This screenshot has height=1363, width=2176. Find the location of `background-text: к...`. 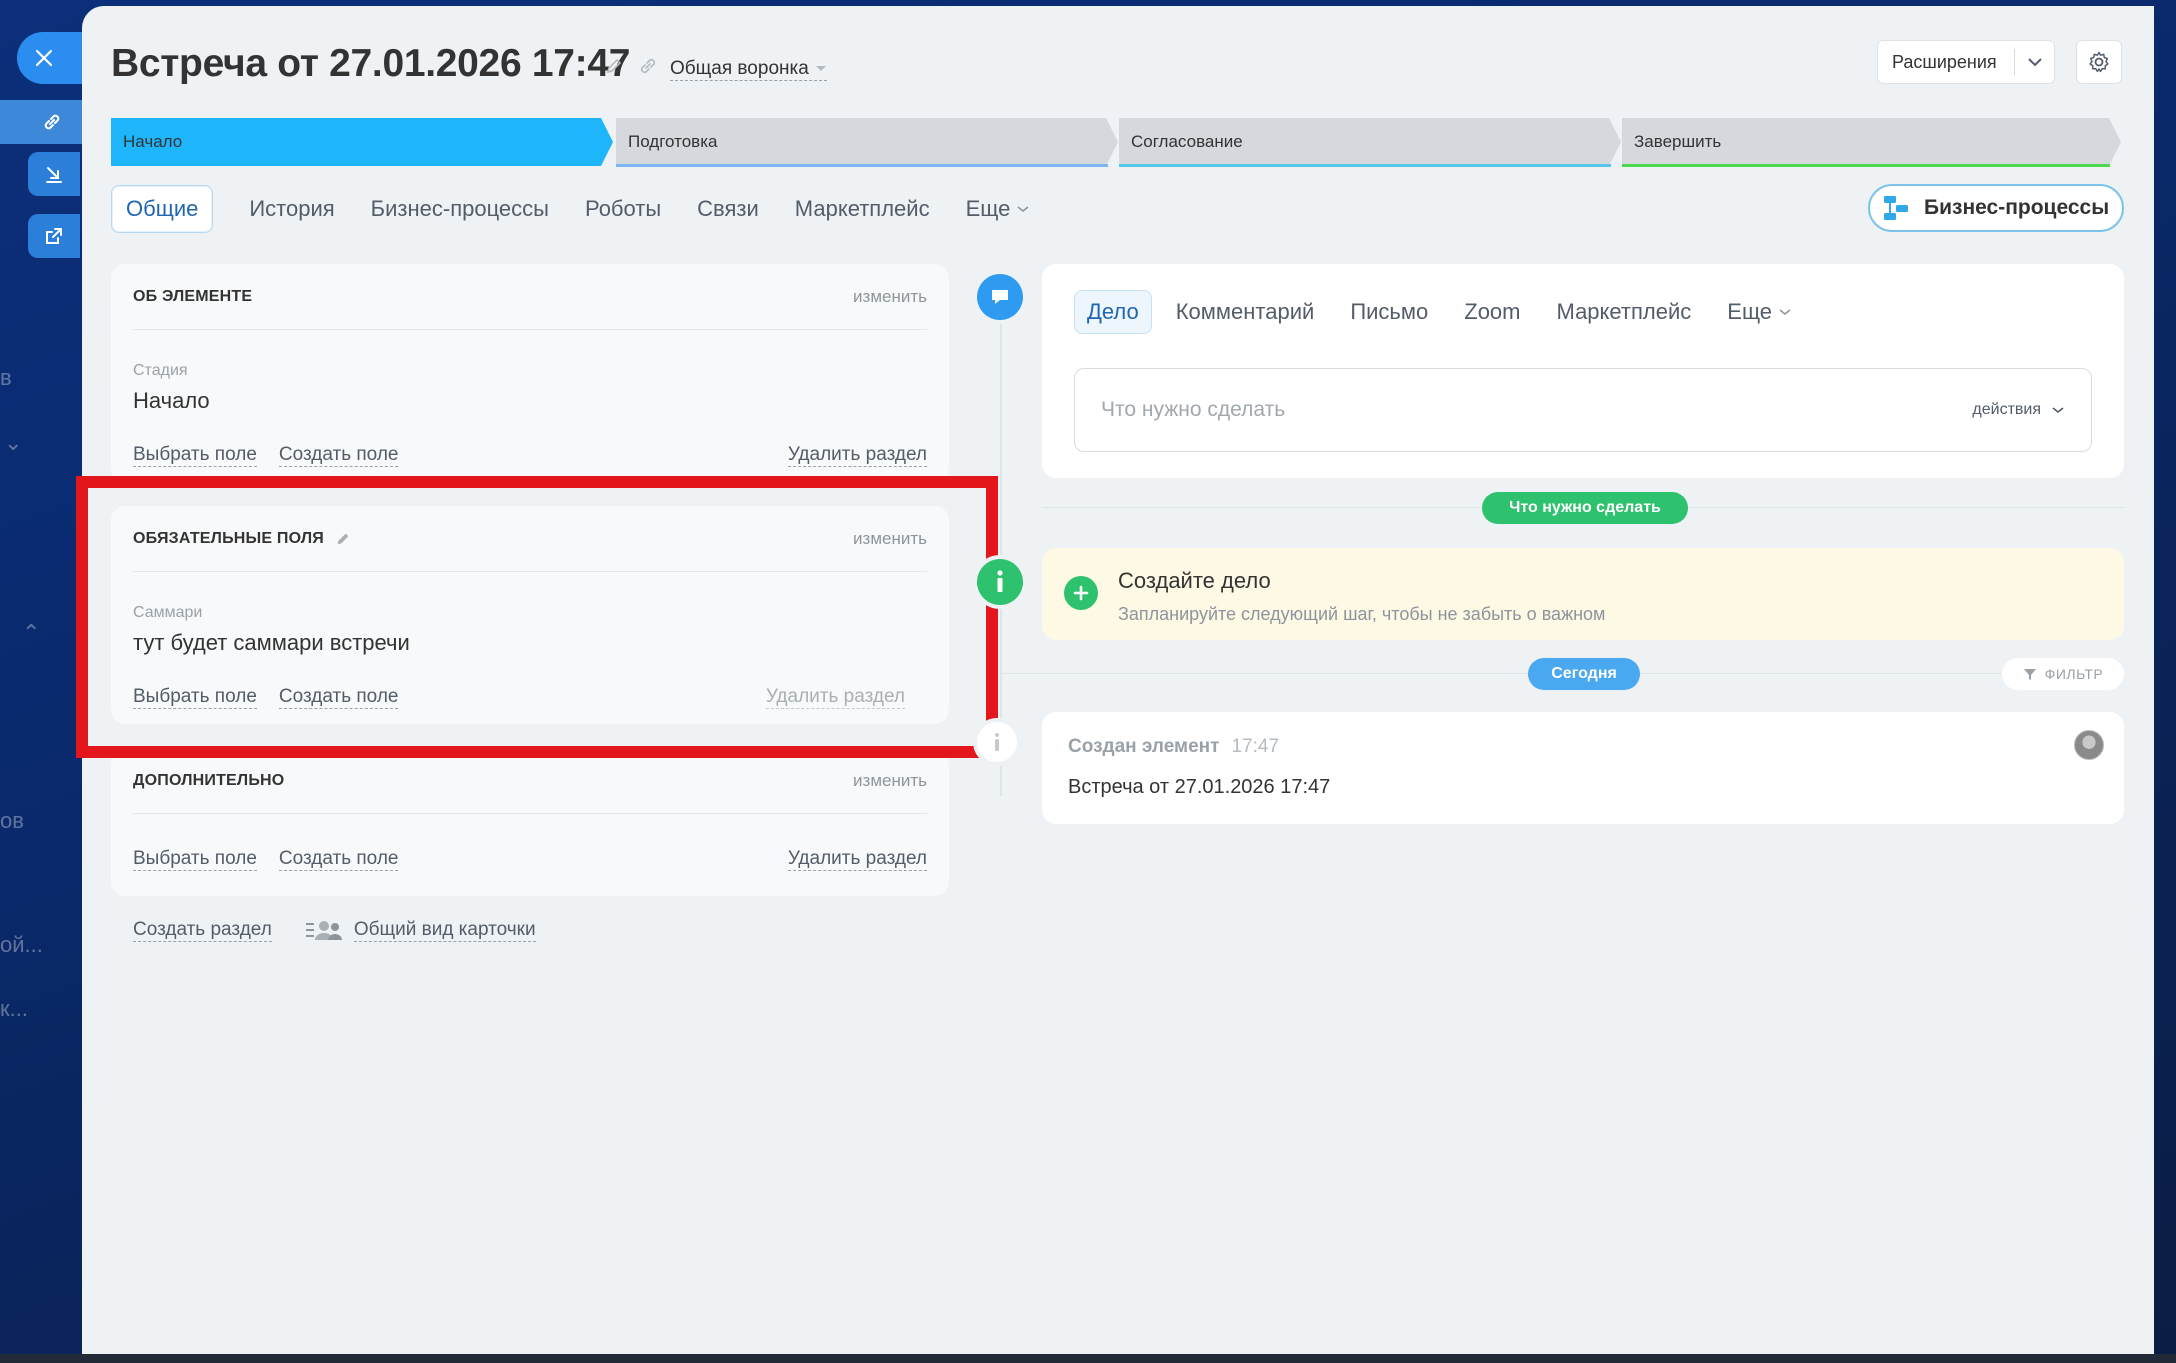

background-text: к... is located at coordinates (14, 1008).